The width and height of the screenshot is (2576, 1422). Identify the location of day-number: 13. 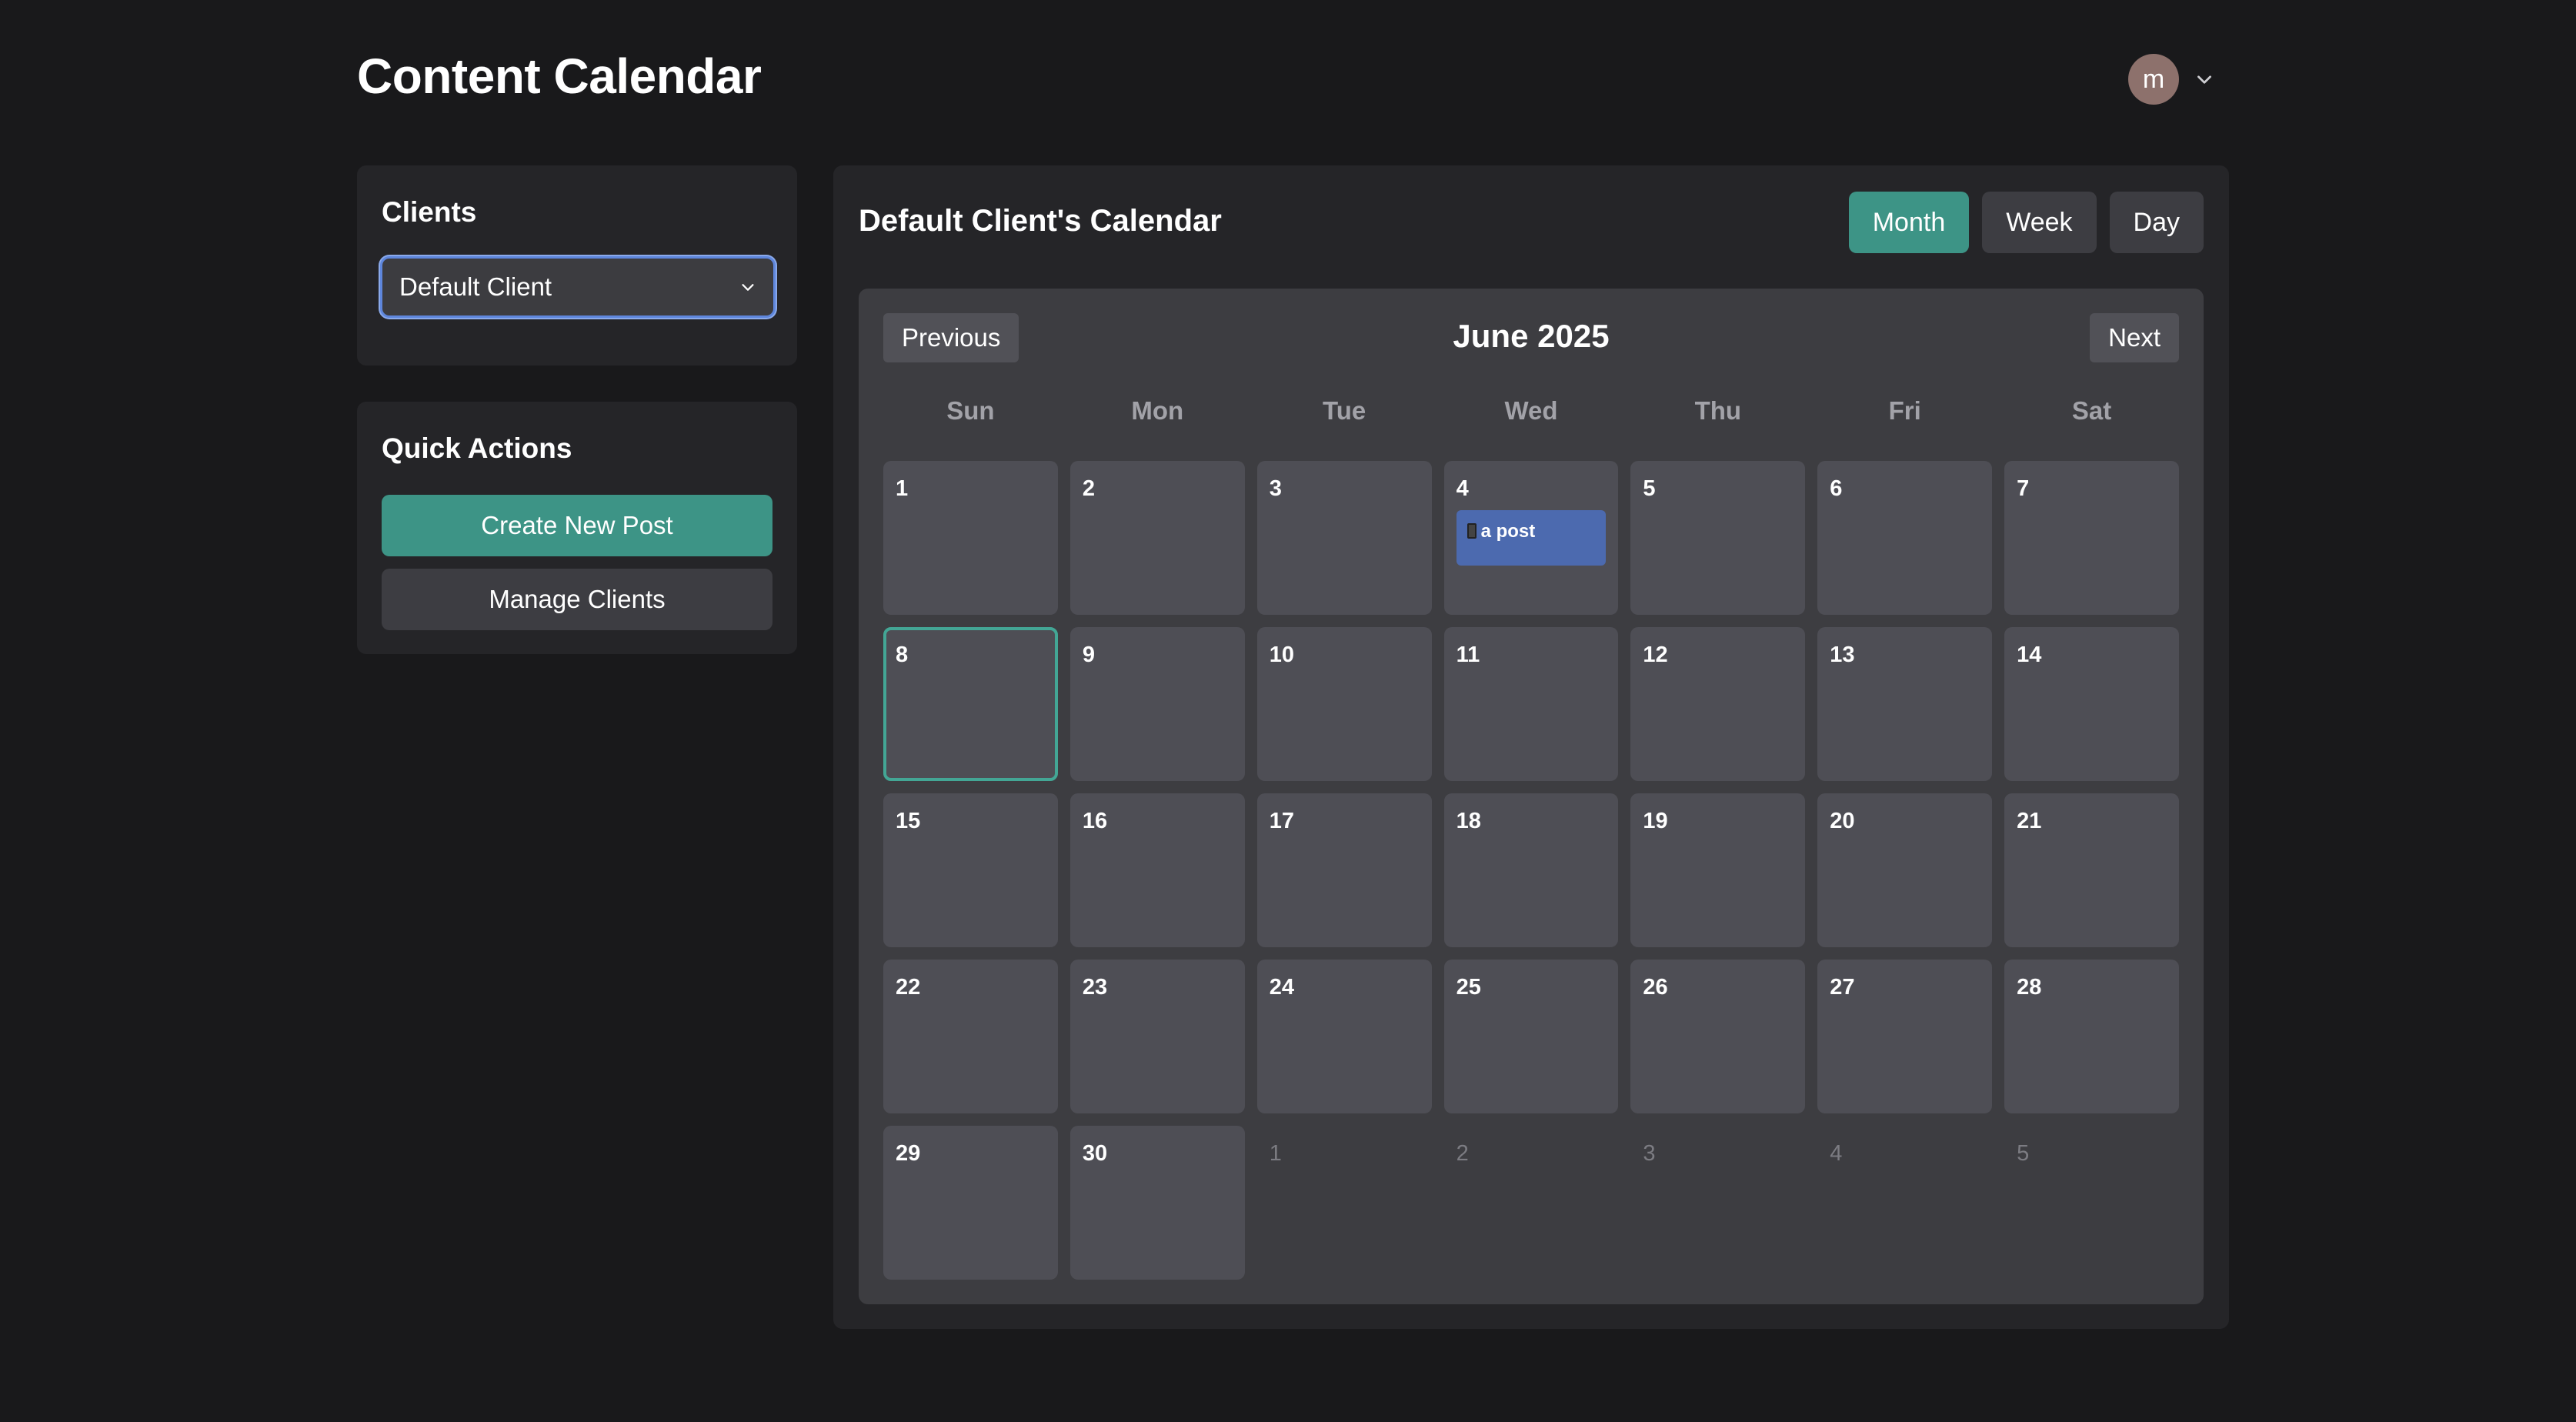
(1843, 655).